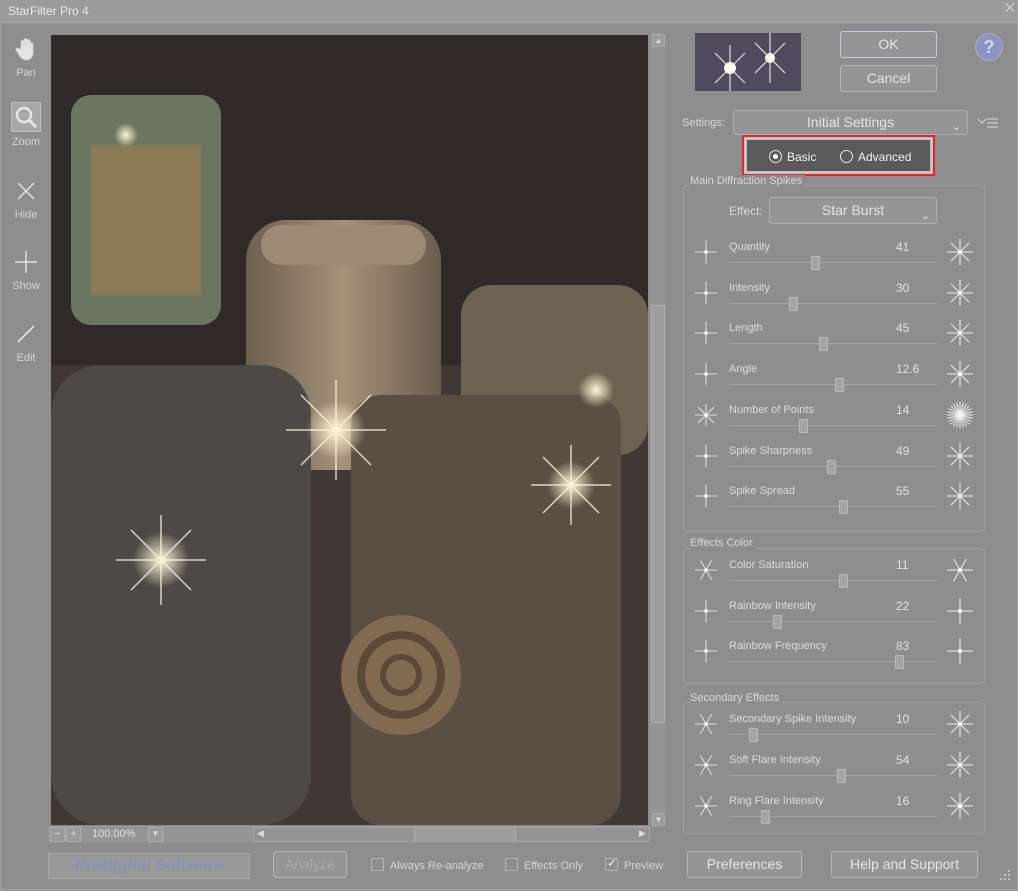 The width and height of the screenshot is (1018, 891). What do you see at coordinates (833, 262) in the screenshot?
I see `quantity-slider-track` at bounding box center [833, 262].